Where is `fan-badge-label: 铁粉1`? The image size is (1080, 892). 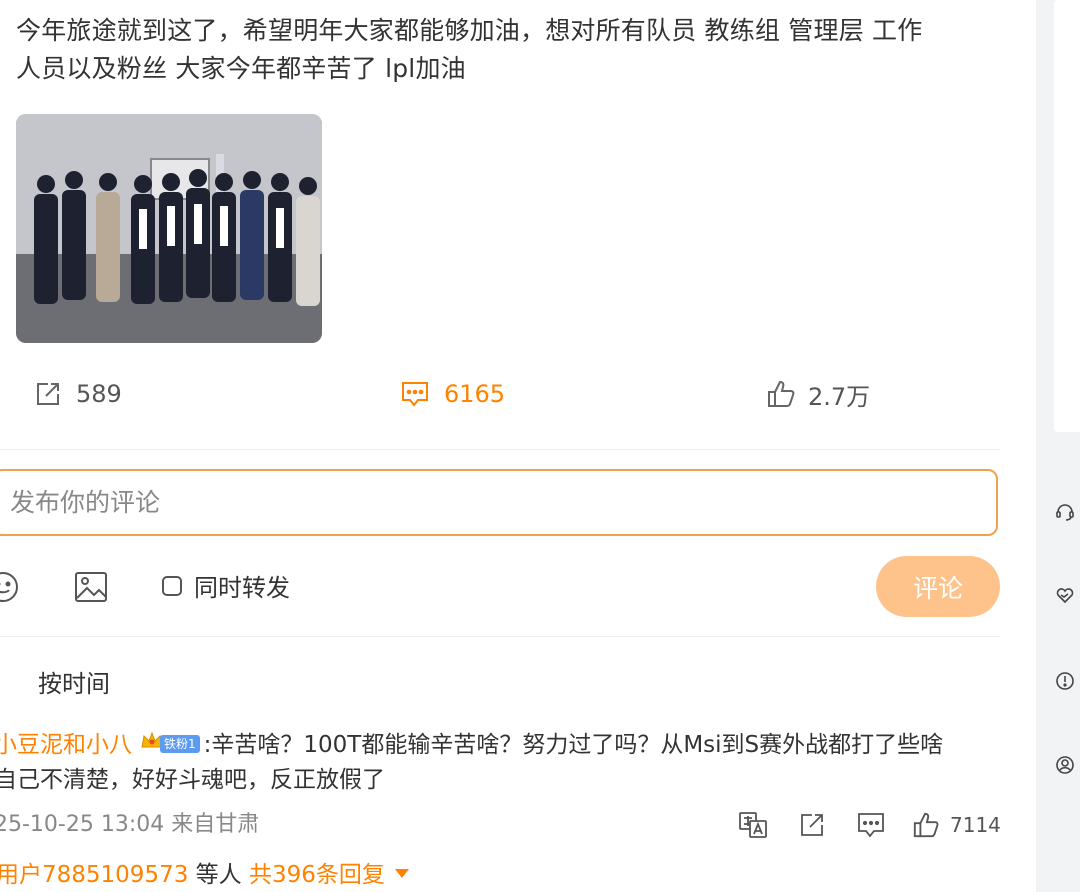 fan-badge-label: 铁粉1 is located at coordinates (180, 743).